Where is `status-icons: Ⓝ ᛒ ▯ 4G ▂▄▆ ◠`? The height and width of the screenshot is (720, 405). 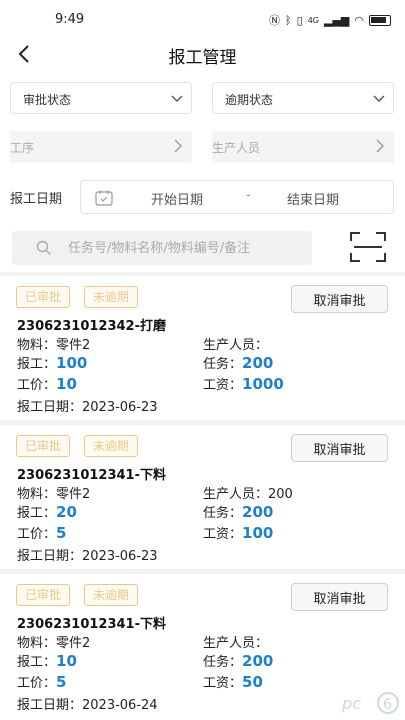
status-icons: Ⓝ ᛒ ▯ 4G ▂▄▆ ◠ is located at coordinates (330, 20).